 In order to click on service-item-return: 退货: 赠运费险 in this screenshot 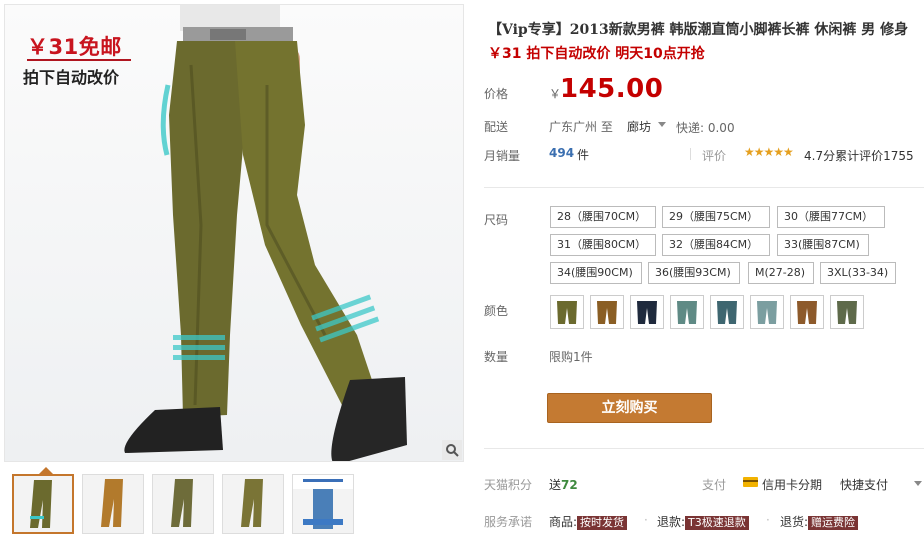, I will do `click(819, 521)`.